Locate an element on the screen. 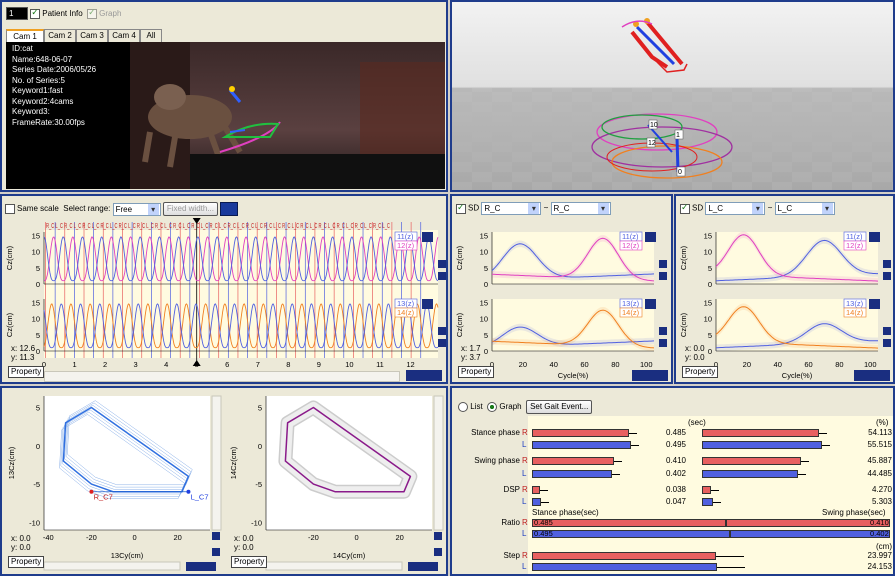 This screenshot has width=895, height=576. sd-label: SD is located at coordinates (698, 208).